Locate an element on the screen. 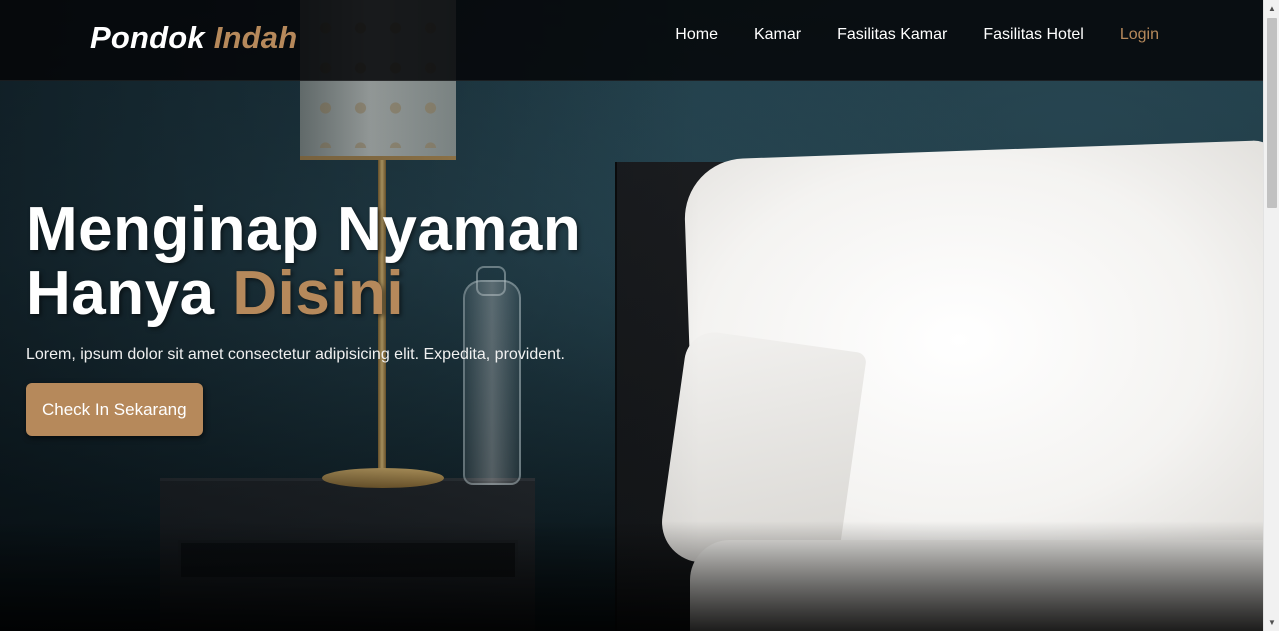 This screenshot has width=1279, height=631. hero-title: Menginap Nyaman Hanya Disini is located at coordinates (303, 262).